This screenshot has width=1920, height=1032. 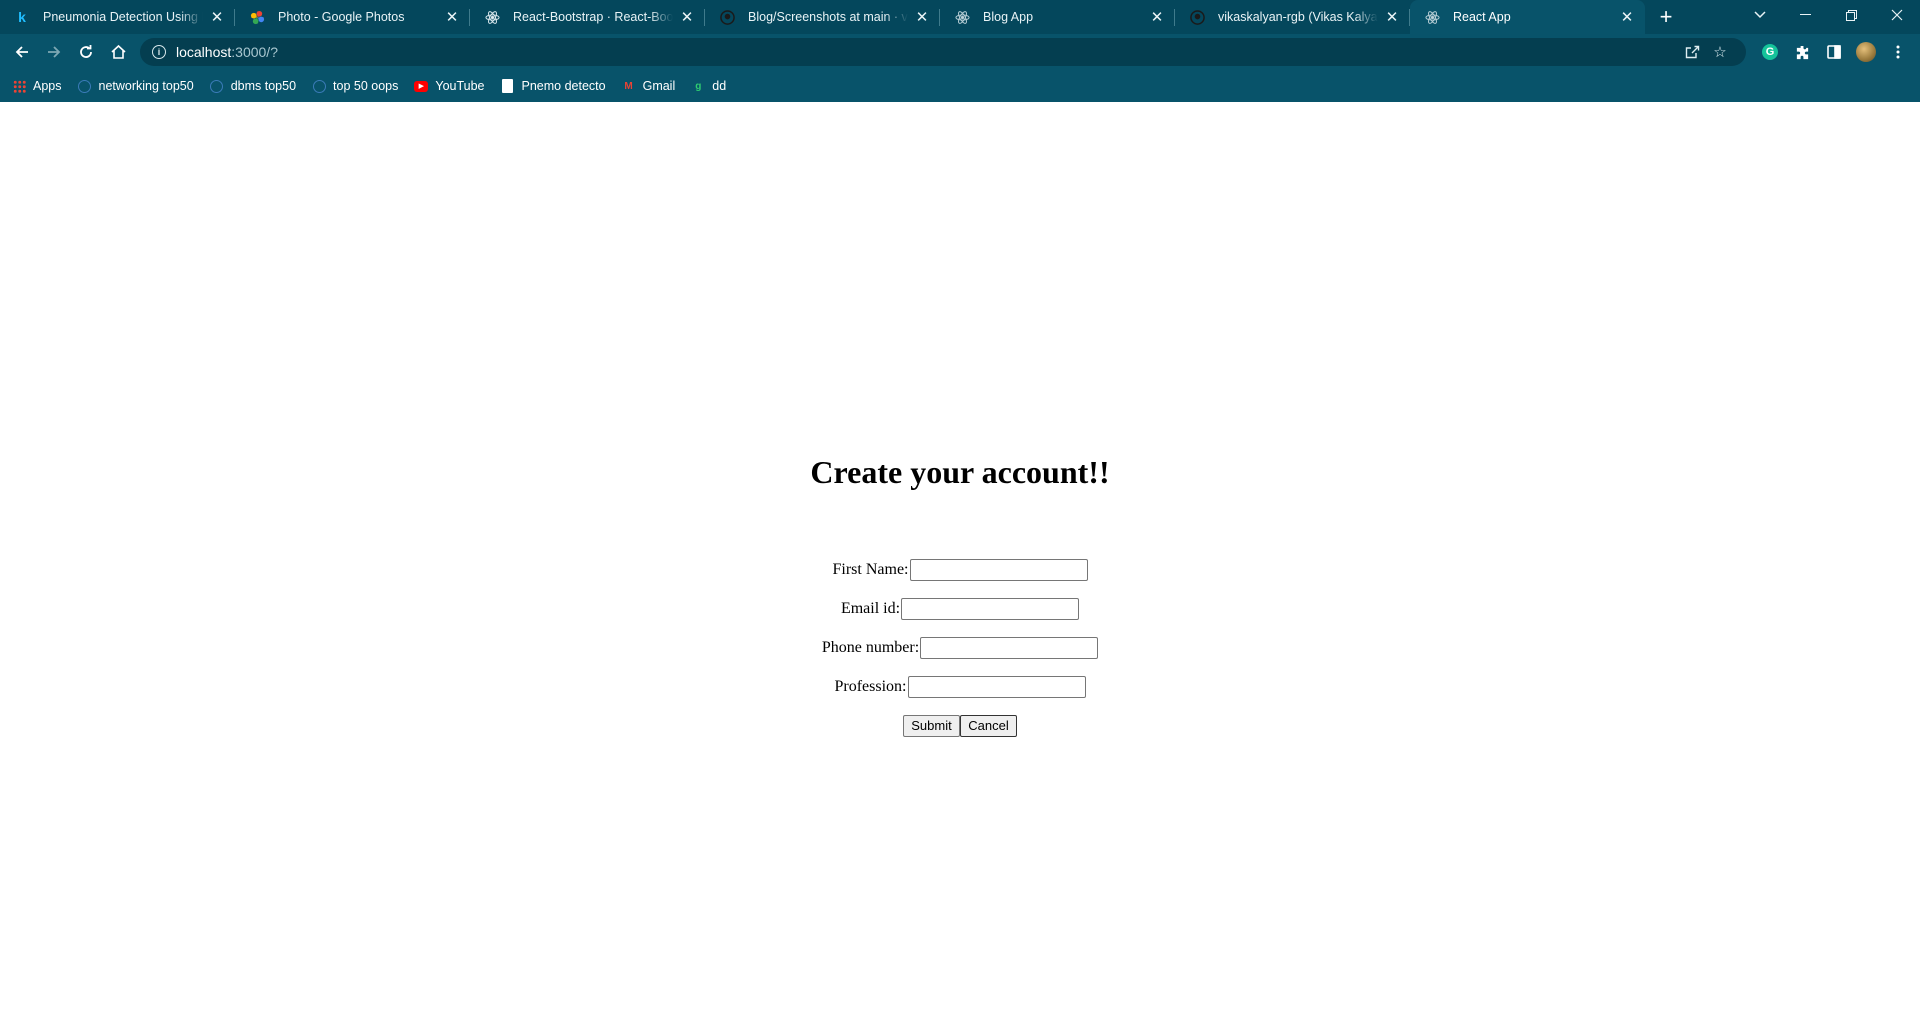 What do you see at coordinates (1057, 17) in the screenshot?
I see `tab-blog-app: Blog App ✕` at bounding box center [1057, 17].